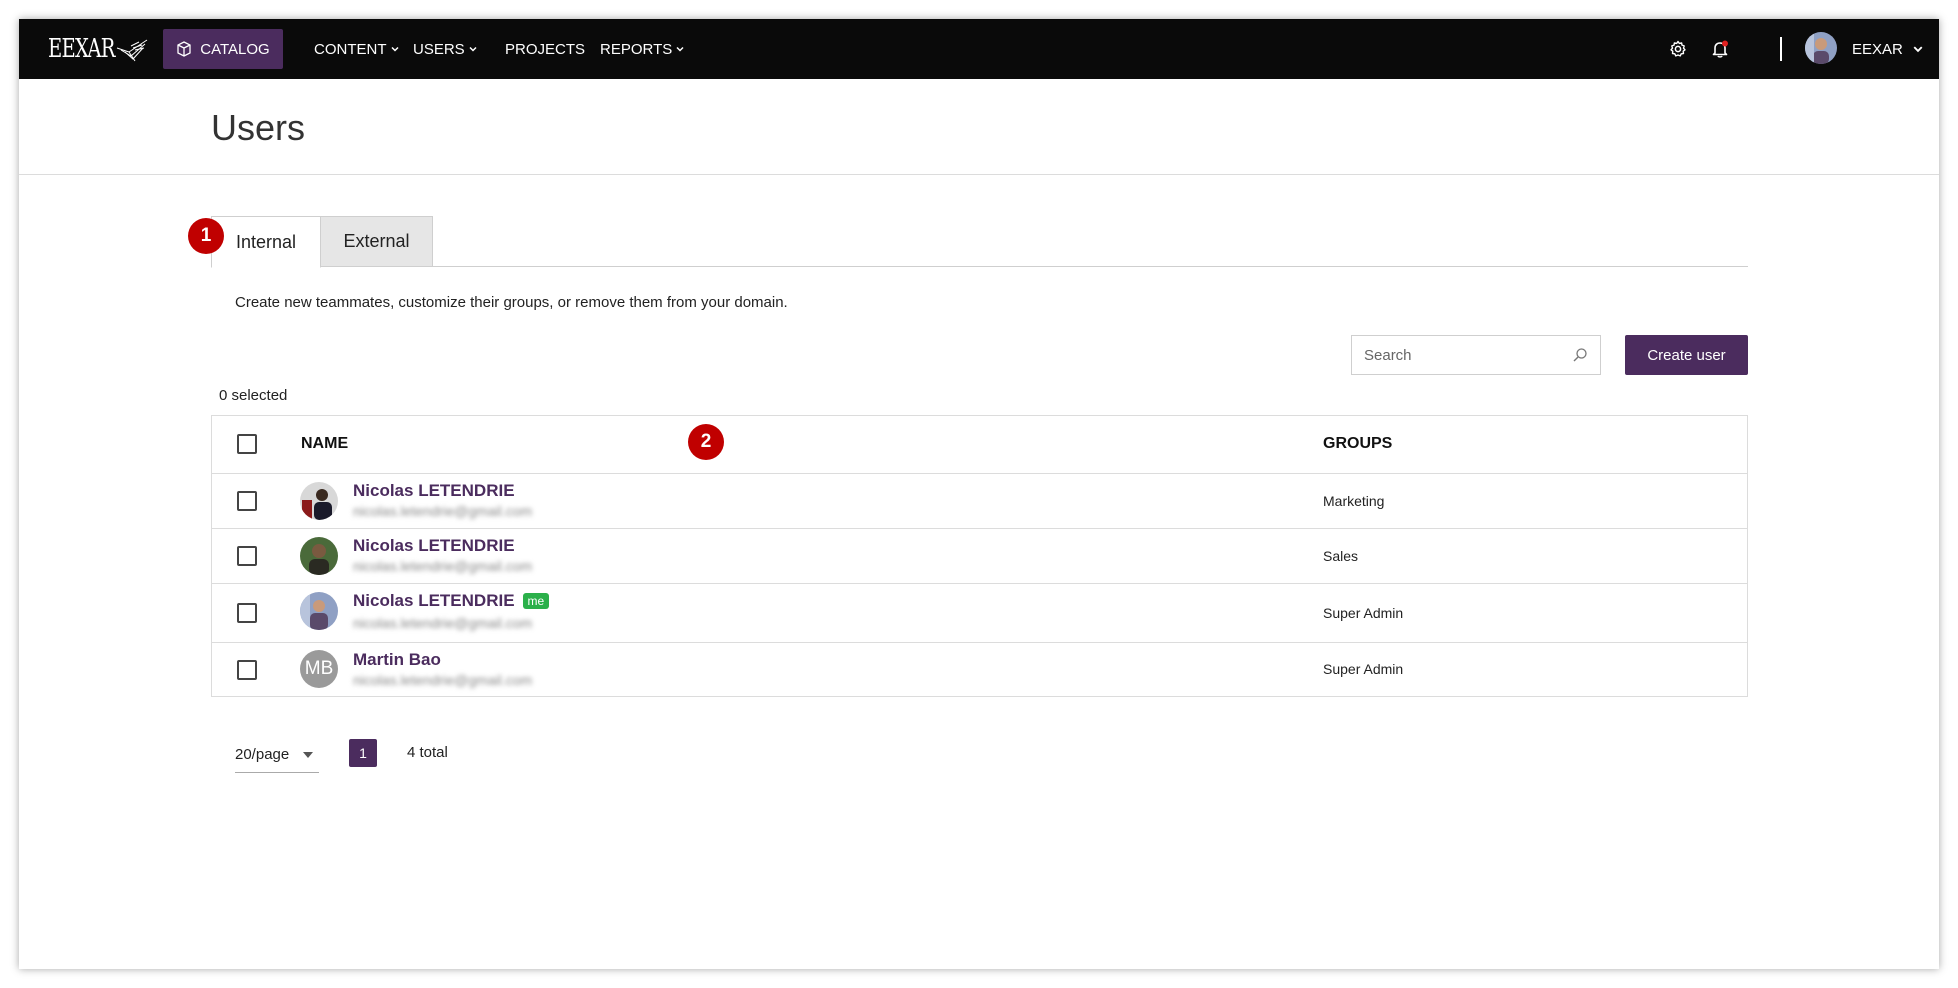 The height and width of the screenshot is (988, 1958). I want to click on page-size-select: 20/page, so click(277, 755).